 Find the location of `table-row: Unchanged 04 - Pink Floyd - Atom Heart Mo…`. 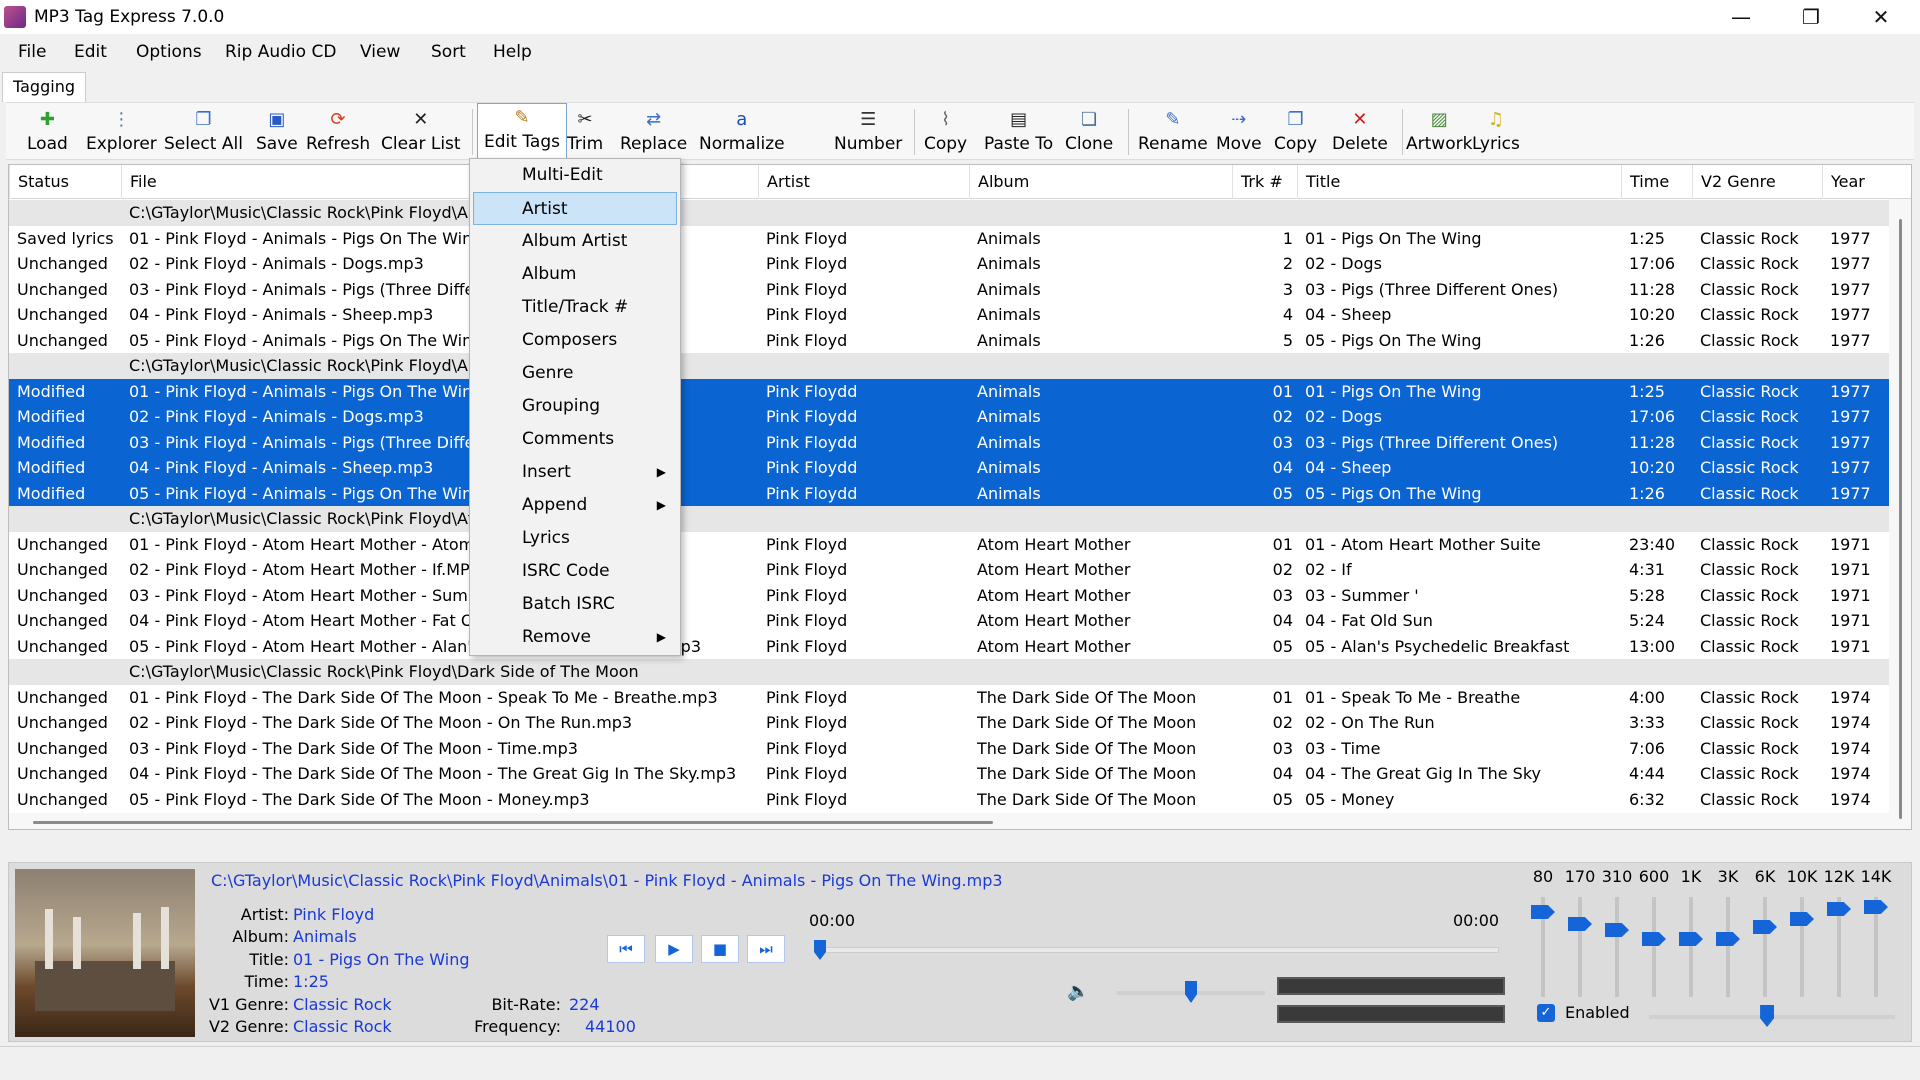

table-row: Unchanged 04 - Pink Floyd - Atom Heart Mo… is located at coordinates (949, 621).